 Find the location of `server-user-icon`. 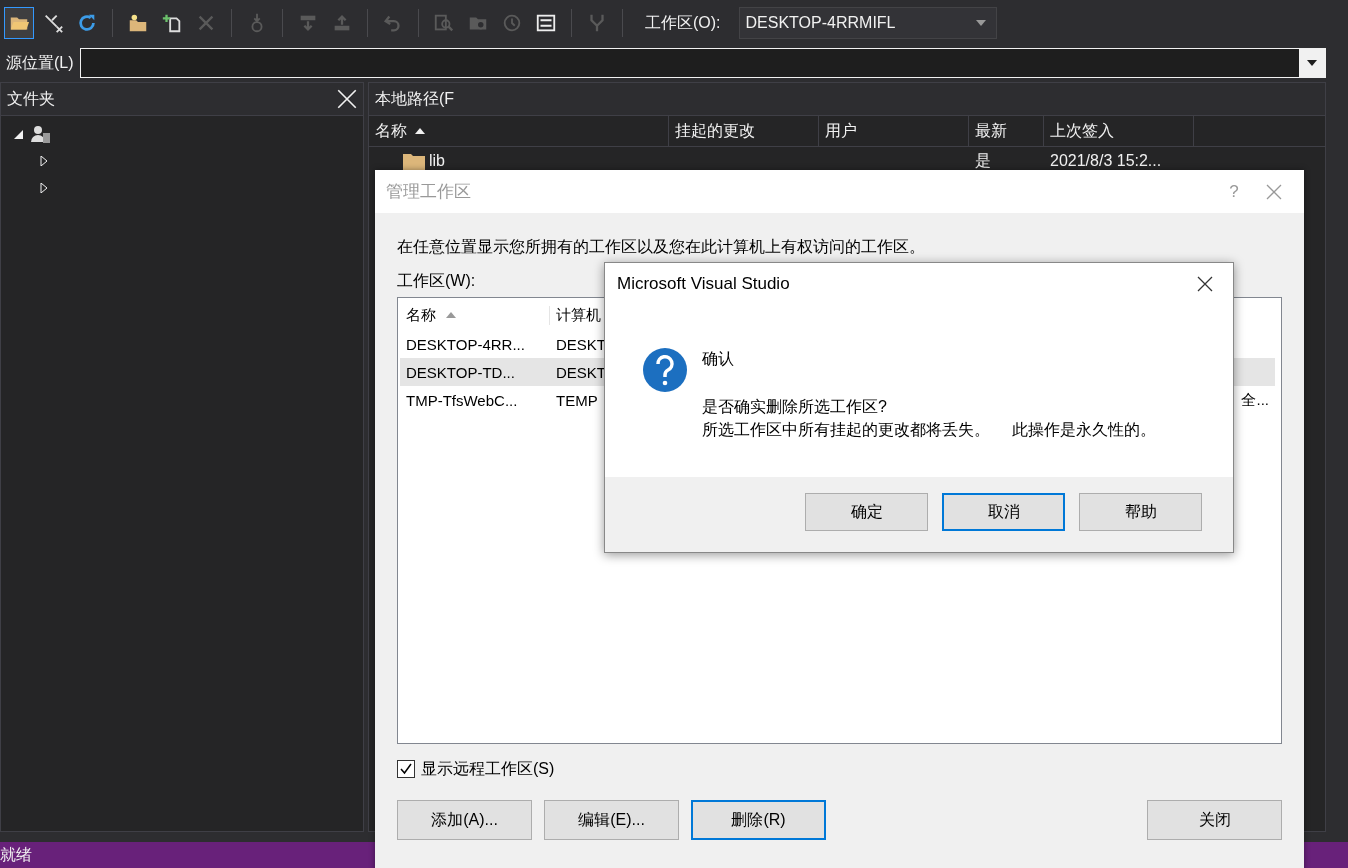

server-user-icon is located at coordinates (41, 133).